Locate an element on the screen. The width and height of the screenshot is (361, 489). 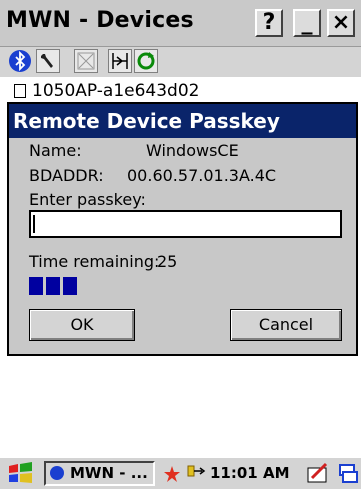
device-name: 1050AP-a1e643d02 is located at coordinates (116, 91).